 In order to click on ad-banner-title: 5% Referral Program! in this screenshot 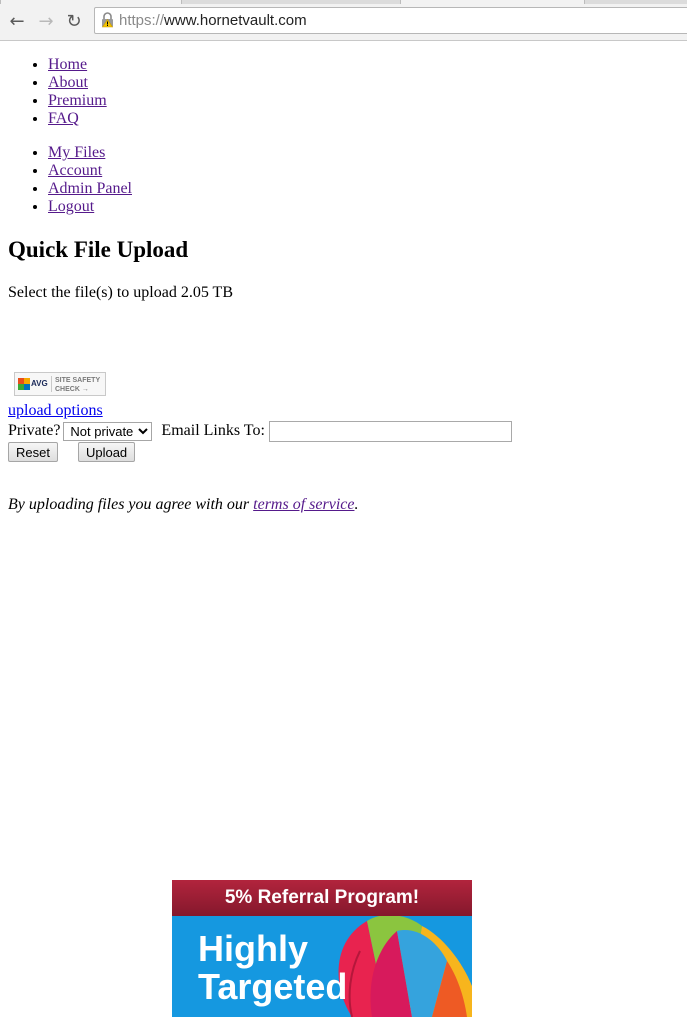, I will do `click(322, 898)`.